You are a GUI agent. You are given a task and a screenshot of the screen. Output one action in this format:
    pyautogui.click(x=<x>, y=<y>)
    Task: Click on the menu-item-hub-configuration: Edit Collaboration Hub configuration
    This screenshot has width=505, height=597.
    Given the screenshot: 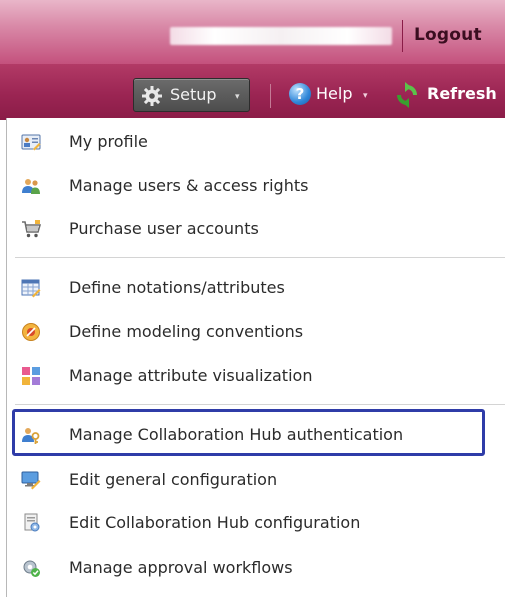 What is the action you would take?
    pyautogui.click(x=254, y=523)
    